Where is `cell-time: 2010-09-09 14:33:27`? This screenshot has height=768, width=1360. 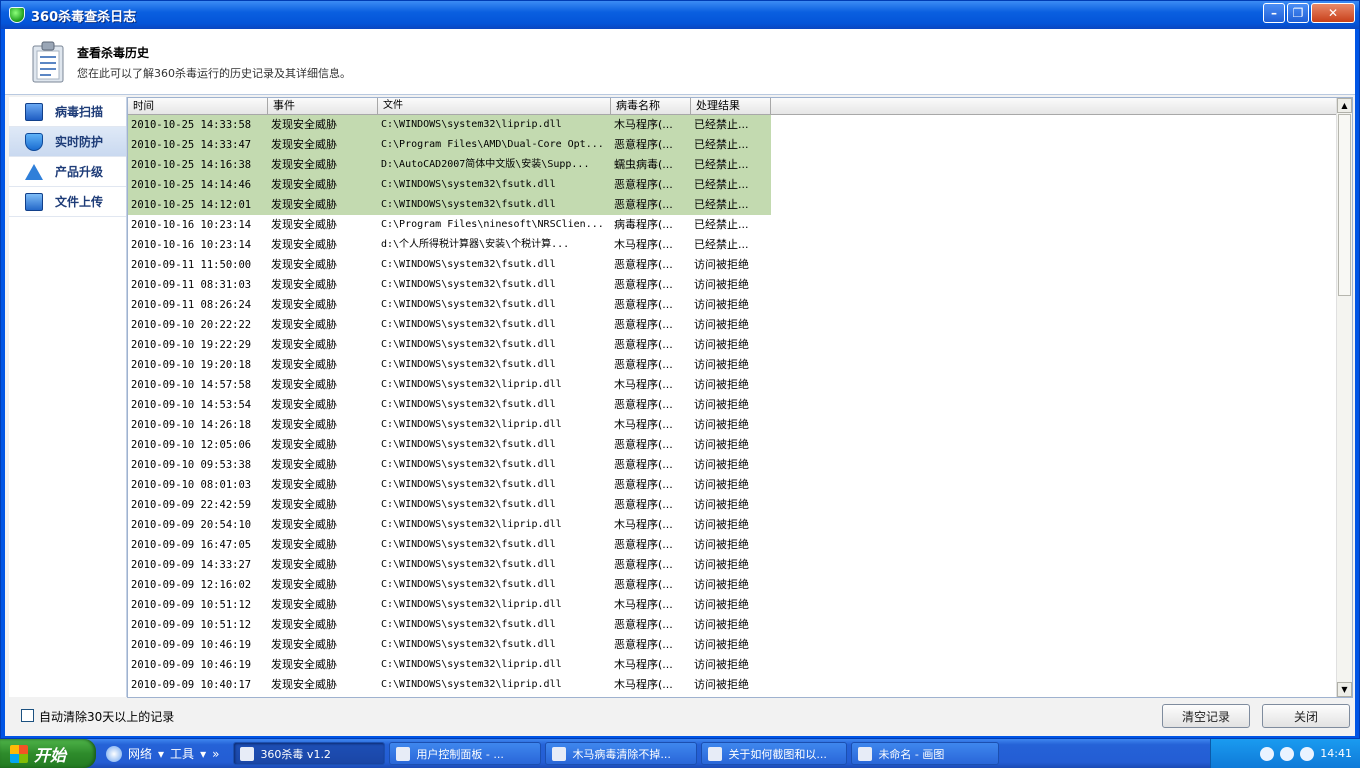
cell-time: 2010-09-09 14:33:27 is located at coordinates (191, 565).